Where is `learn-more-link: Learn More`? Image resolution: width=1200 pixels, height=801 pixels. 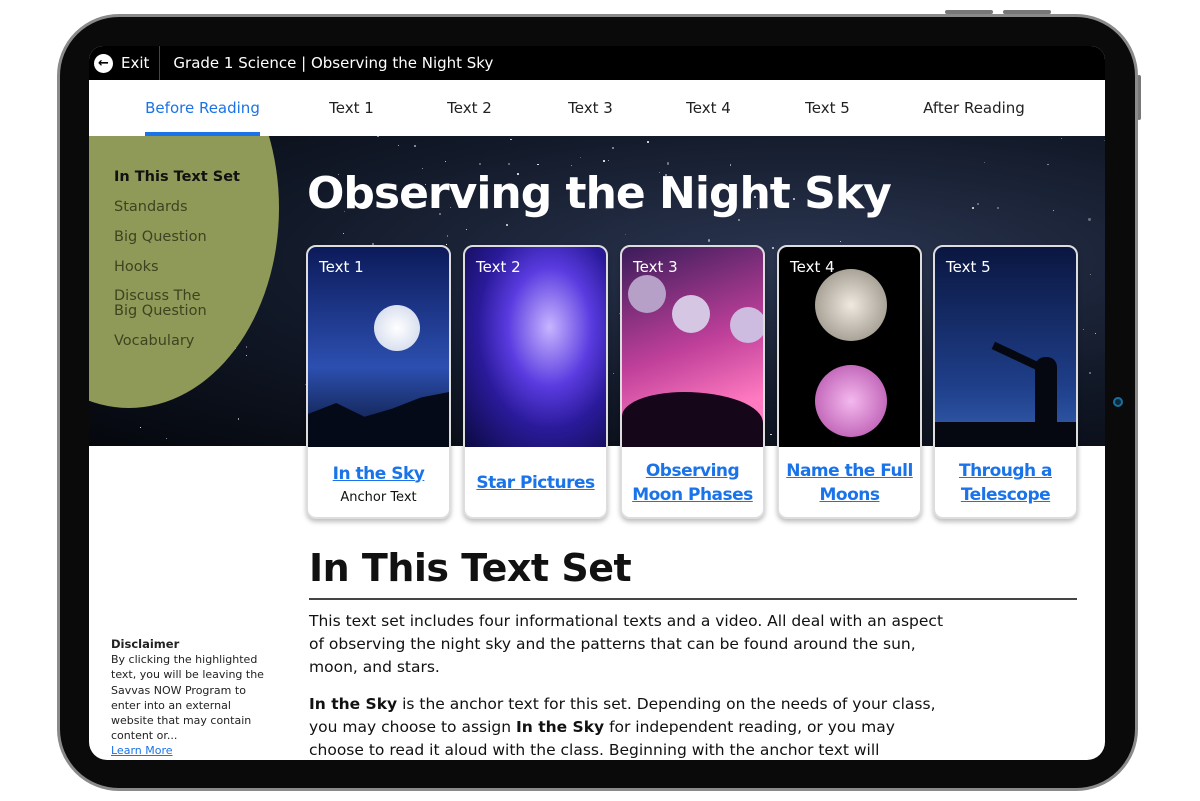
learn-more-link: Learn More is located at coordinates (142, 750).